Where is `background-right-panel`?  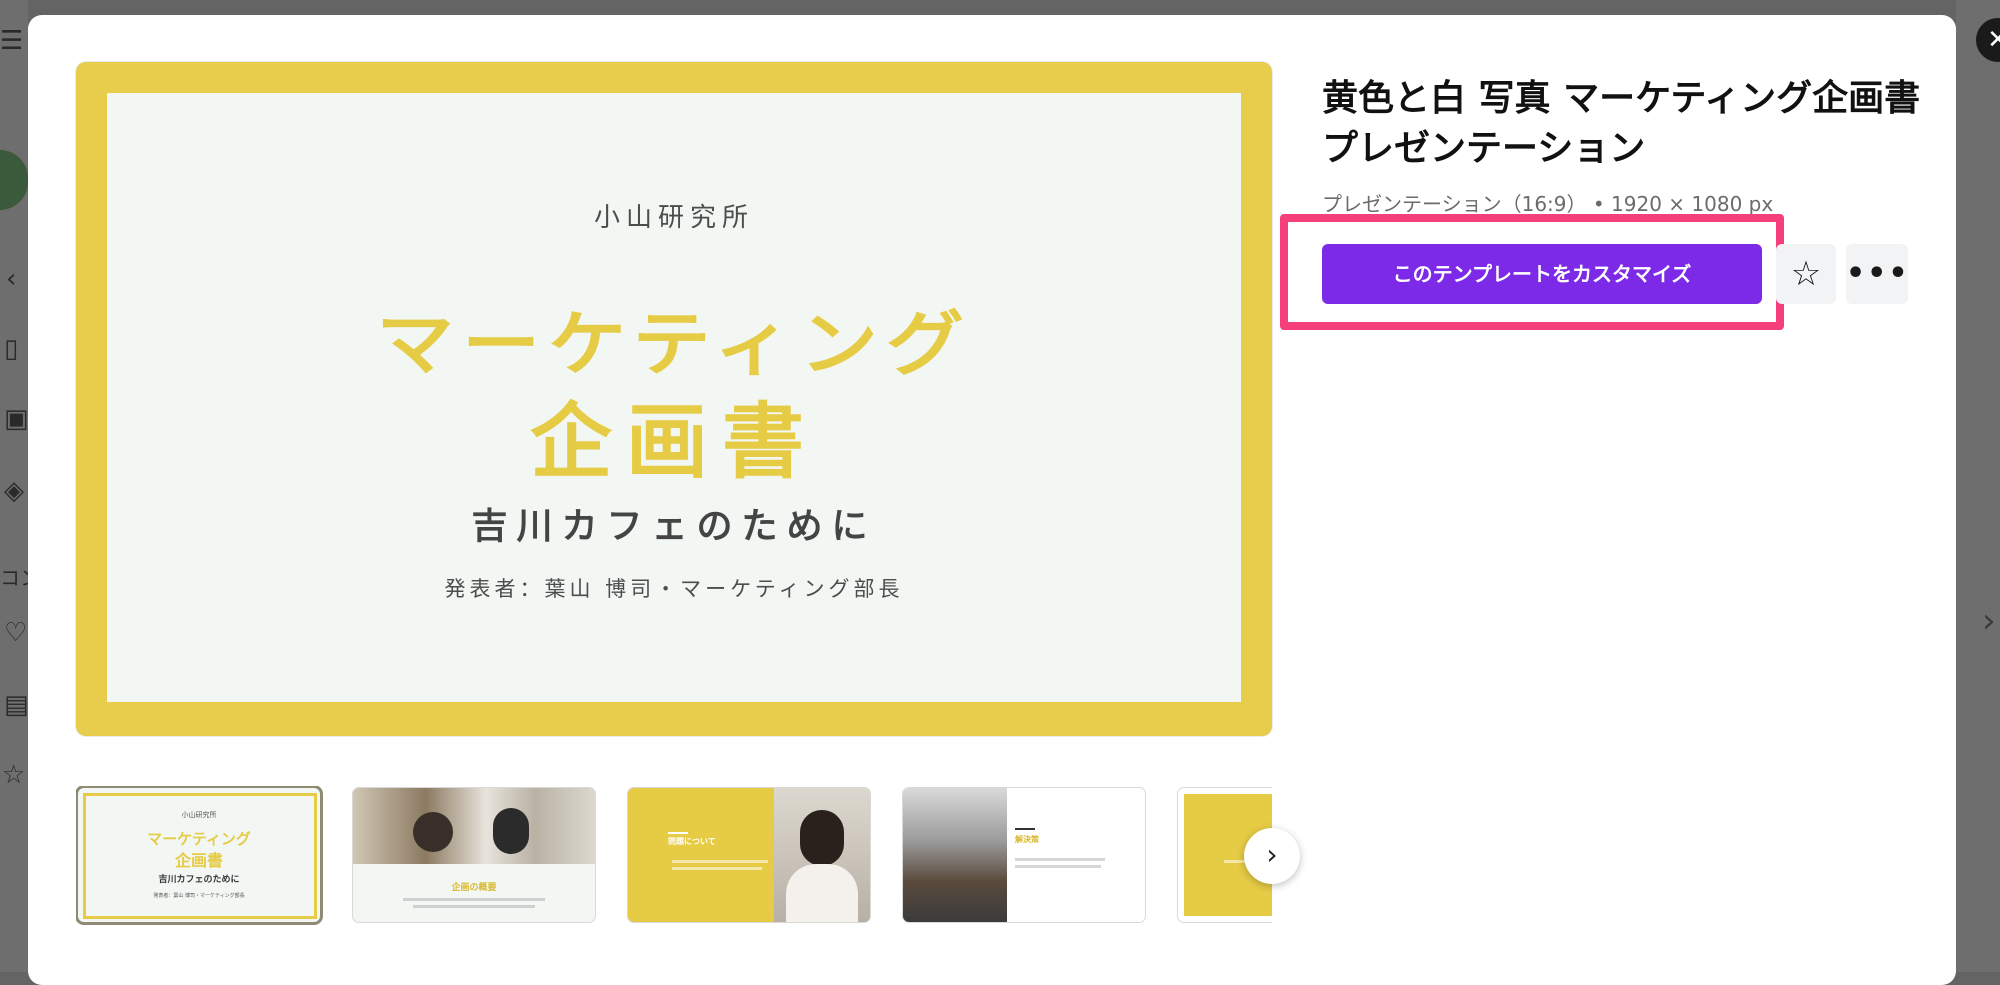
background-right-panel is located at coordinates (1978, 486).